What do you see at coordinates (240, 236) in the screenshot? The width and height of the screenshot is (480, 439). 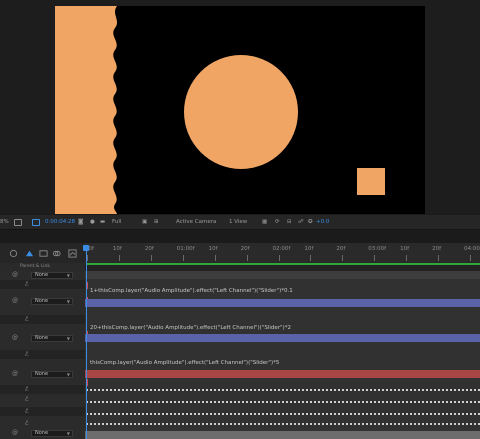 I see `panel-gap` at bounding box center [240, 236].